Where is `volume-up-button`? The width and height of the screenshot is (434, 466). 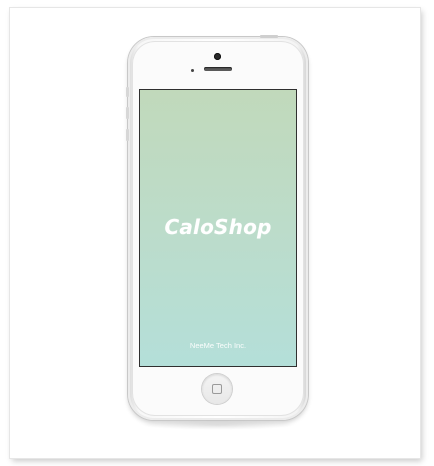
volume-up-button is located at coordinates (127, 113).